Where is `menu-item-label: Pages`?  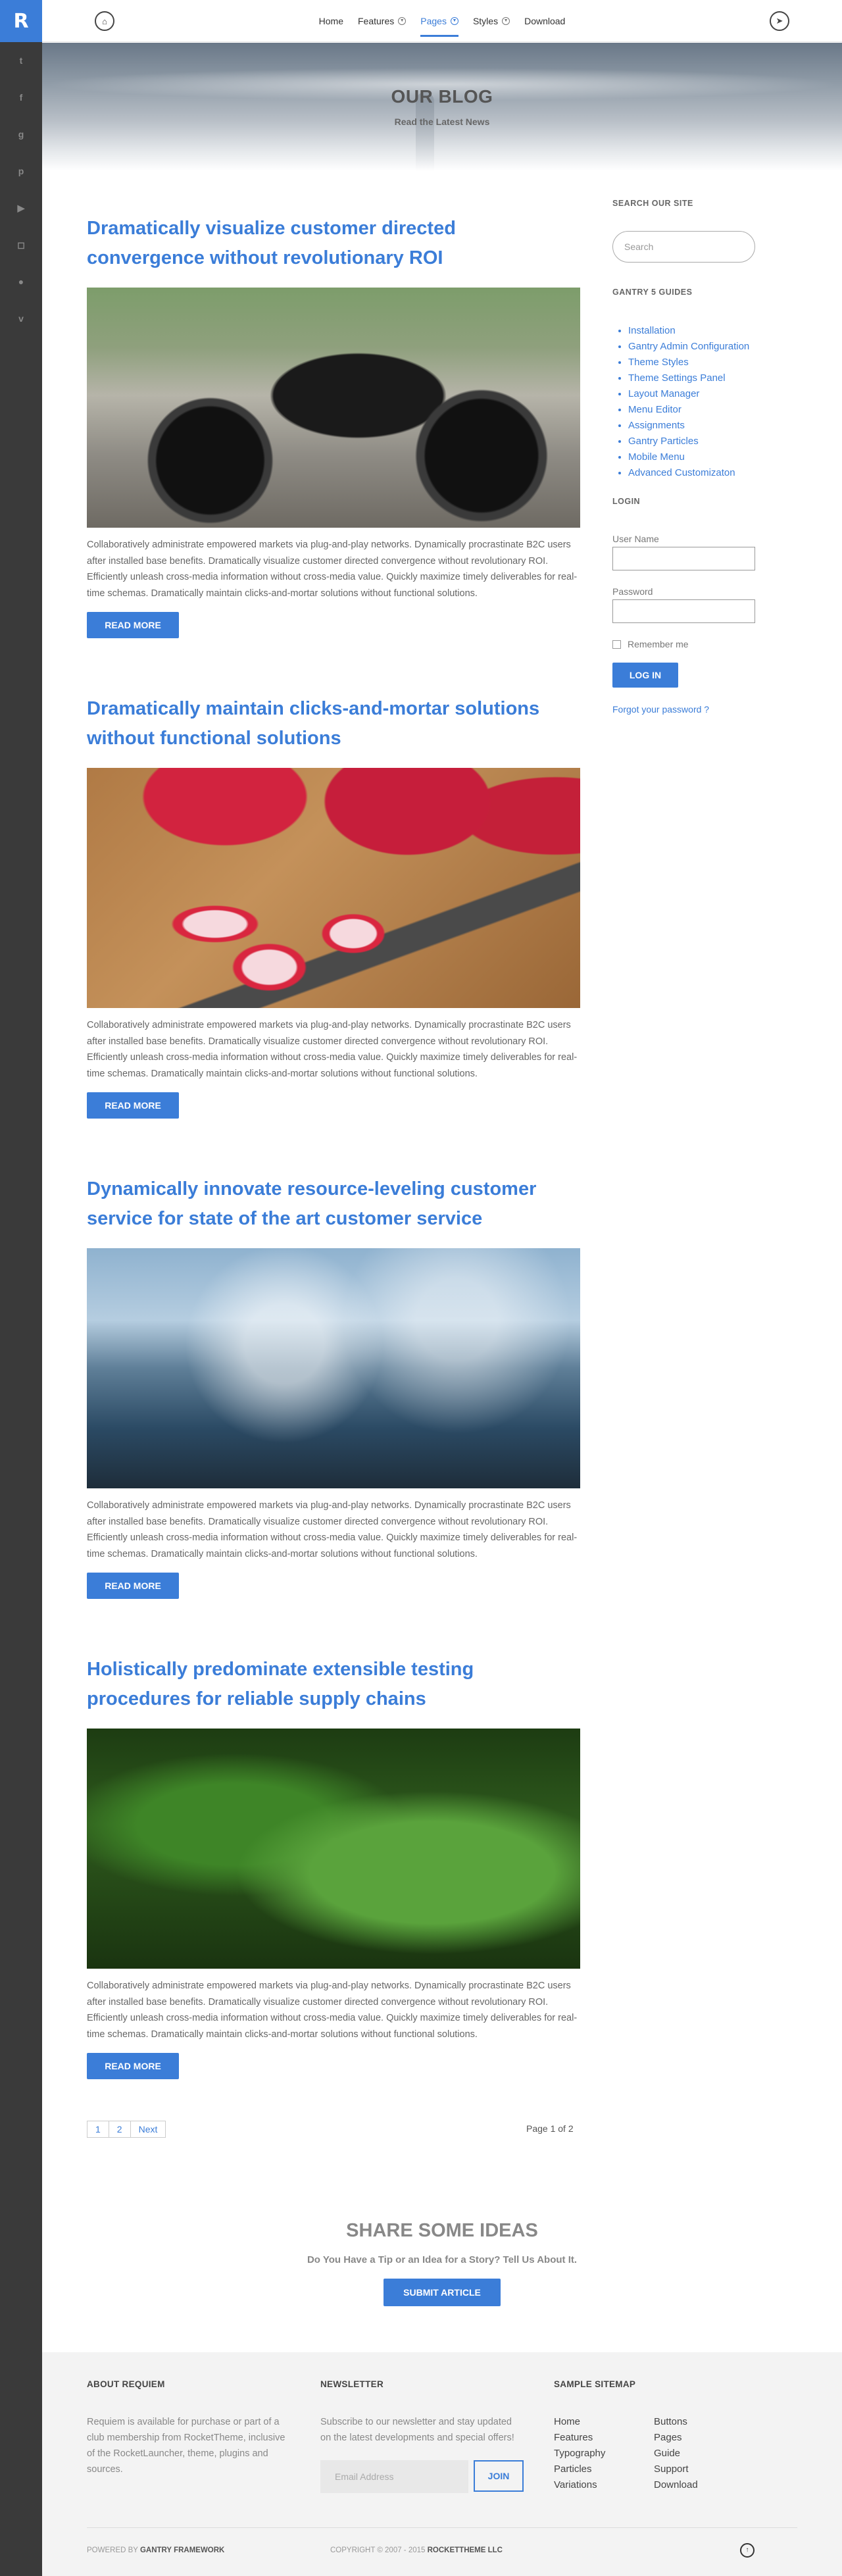 menu-item-label: Pages is located at coordinates (433, 20).